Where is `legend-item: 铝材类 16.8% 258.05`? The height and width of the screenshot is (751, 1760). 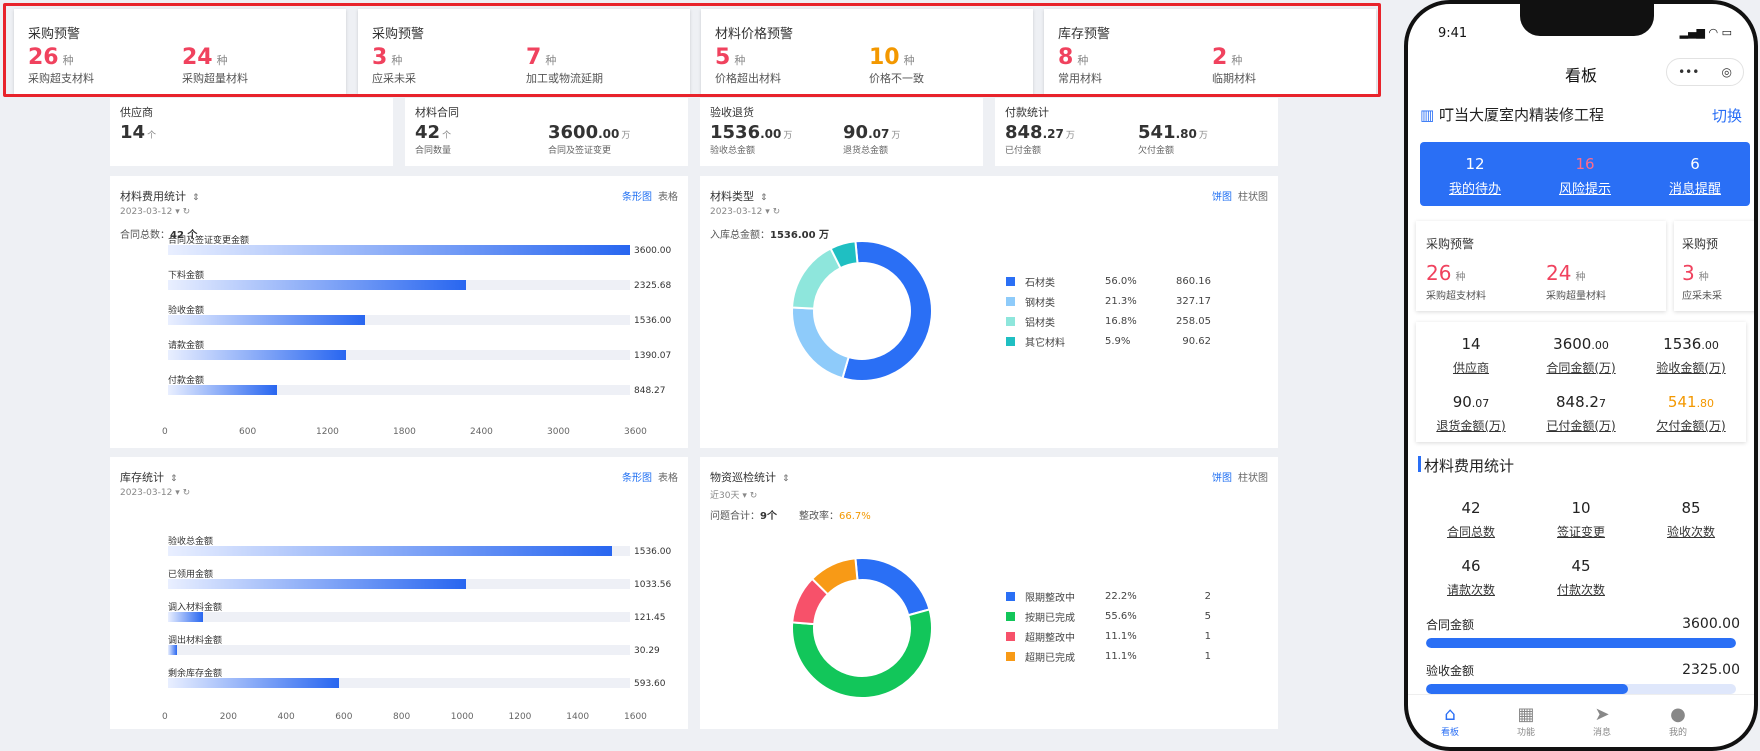
legend-item: 铝材类 16.8% 258.05 is located at coordinates (1108, 321).